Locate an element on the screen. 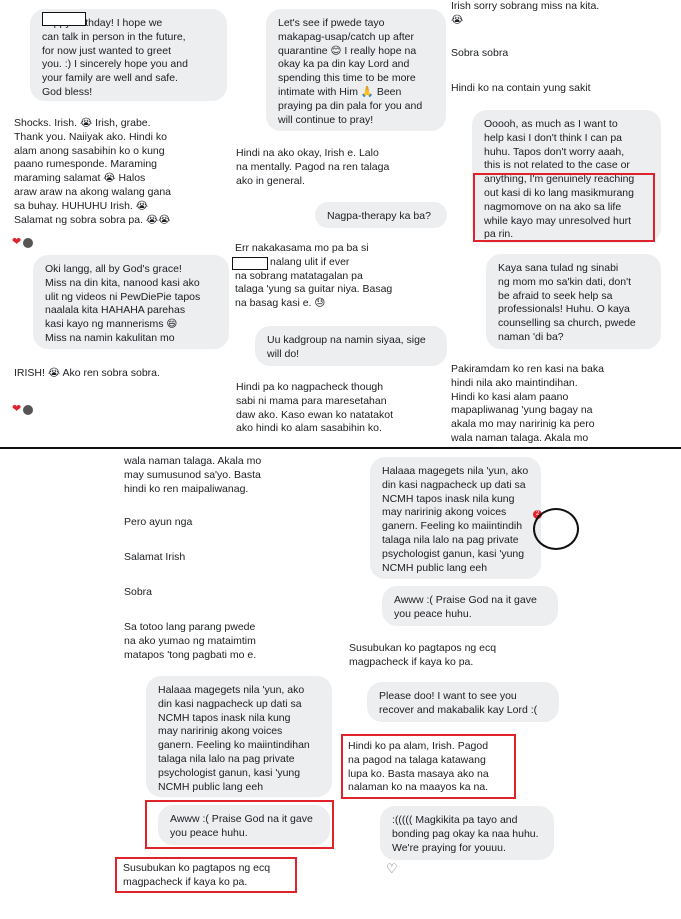  message-text: Irish sorry sobrang miss na kita. 😭 is located at coordinates (525, 13).